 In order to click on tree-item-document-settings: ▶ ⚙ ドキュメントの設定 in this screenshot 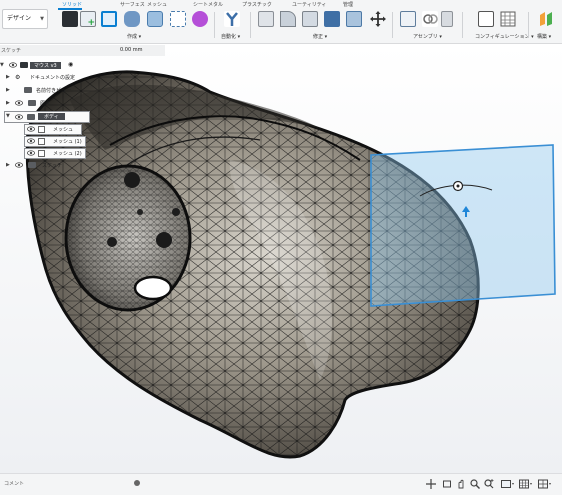, I will do `click(56, 78)`.